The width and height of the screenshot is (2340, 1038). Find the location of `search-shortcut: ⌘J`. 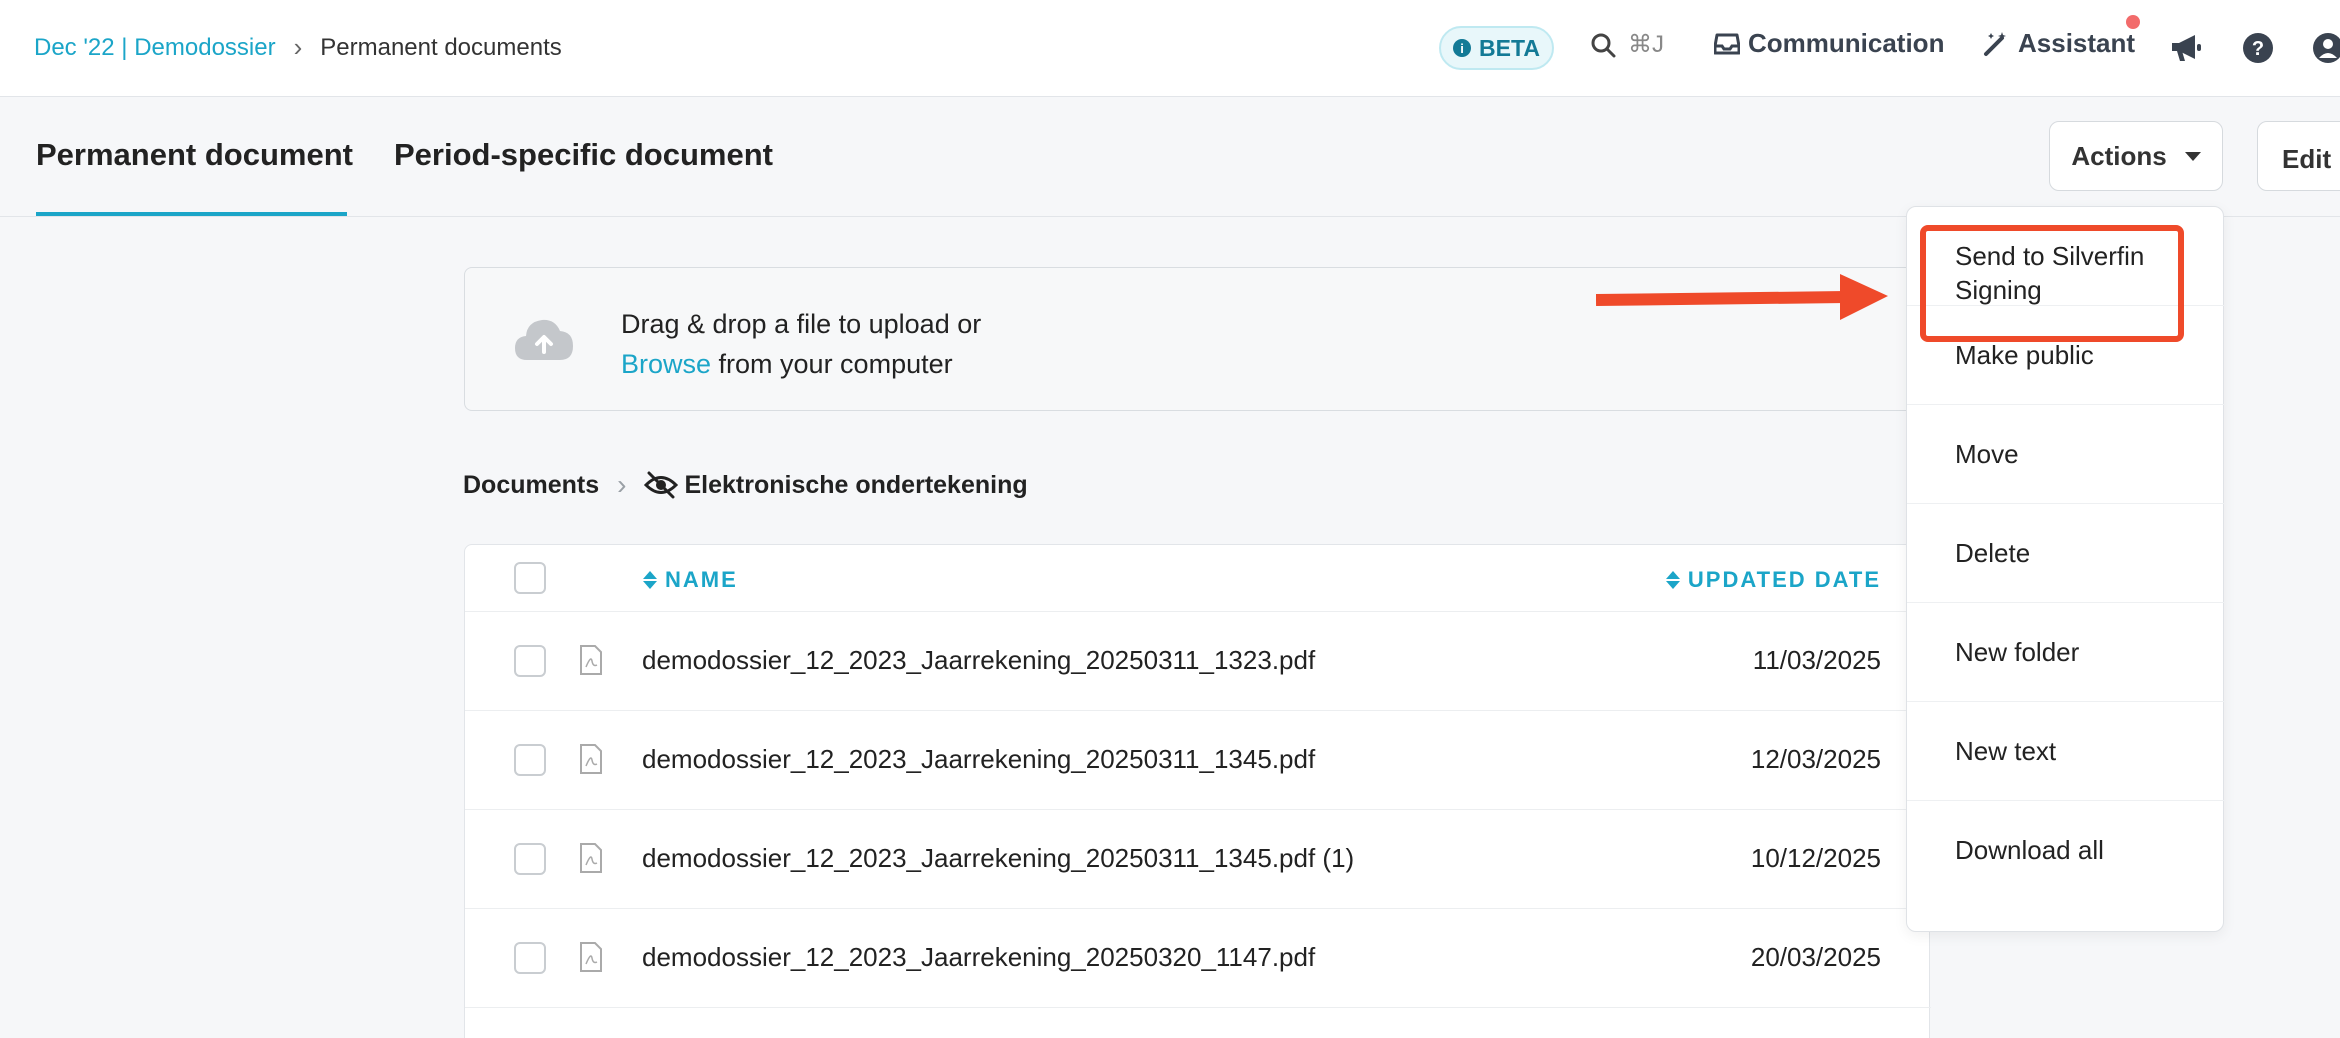

search-shortcut: ⌘J is located at coordinates (1646, 44).